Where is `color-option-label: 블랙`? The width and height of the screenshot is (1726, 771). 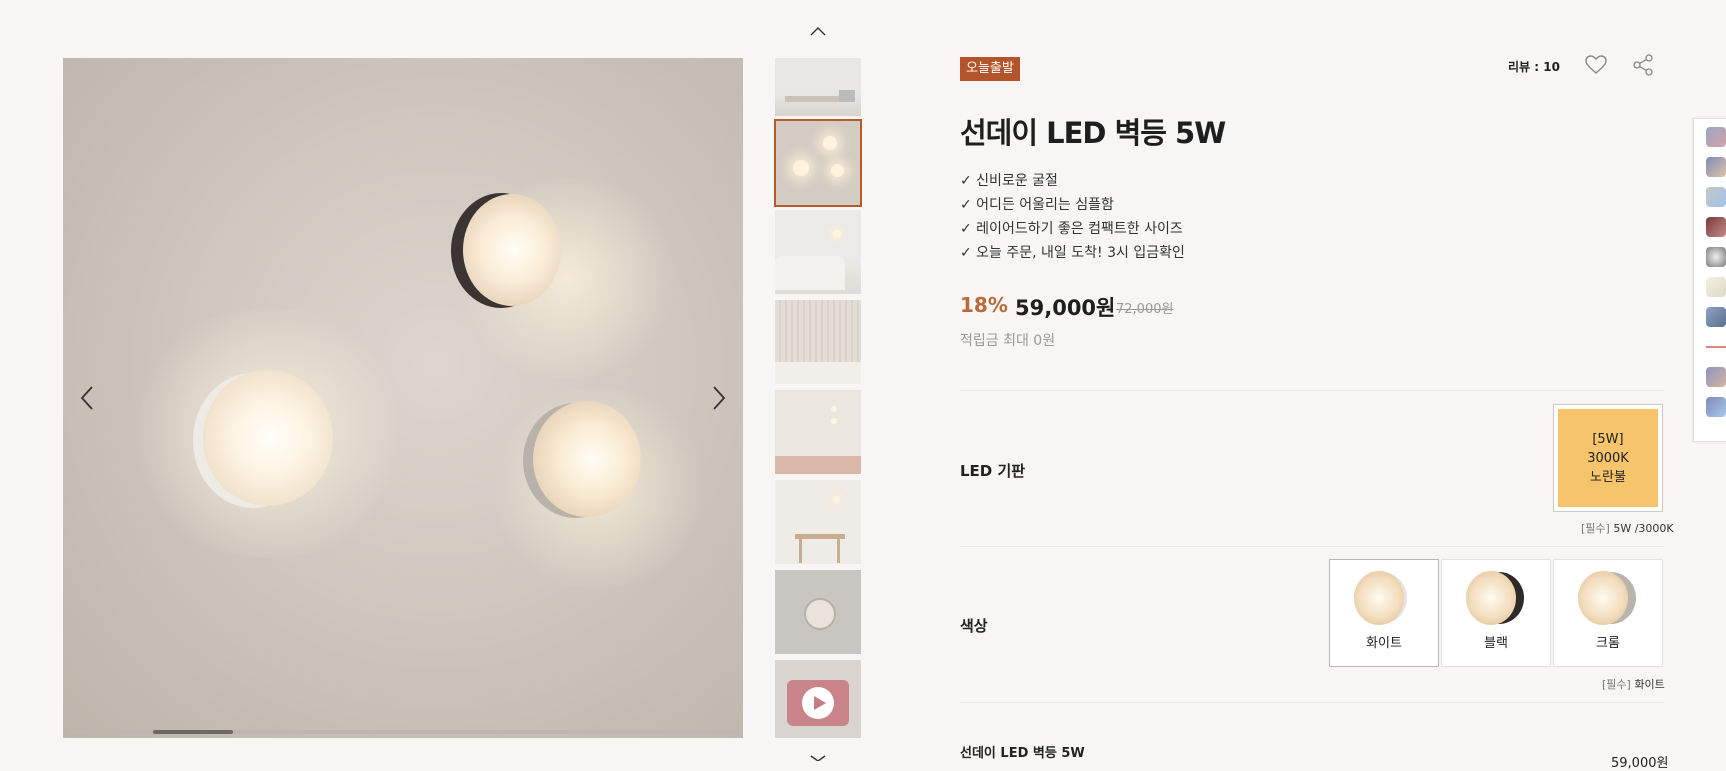
color-option-label: 블랙 is located at coordinates (1496, 643).